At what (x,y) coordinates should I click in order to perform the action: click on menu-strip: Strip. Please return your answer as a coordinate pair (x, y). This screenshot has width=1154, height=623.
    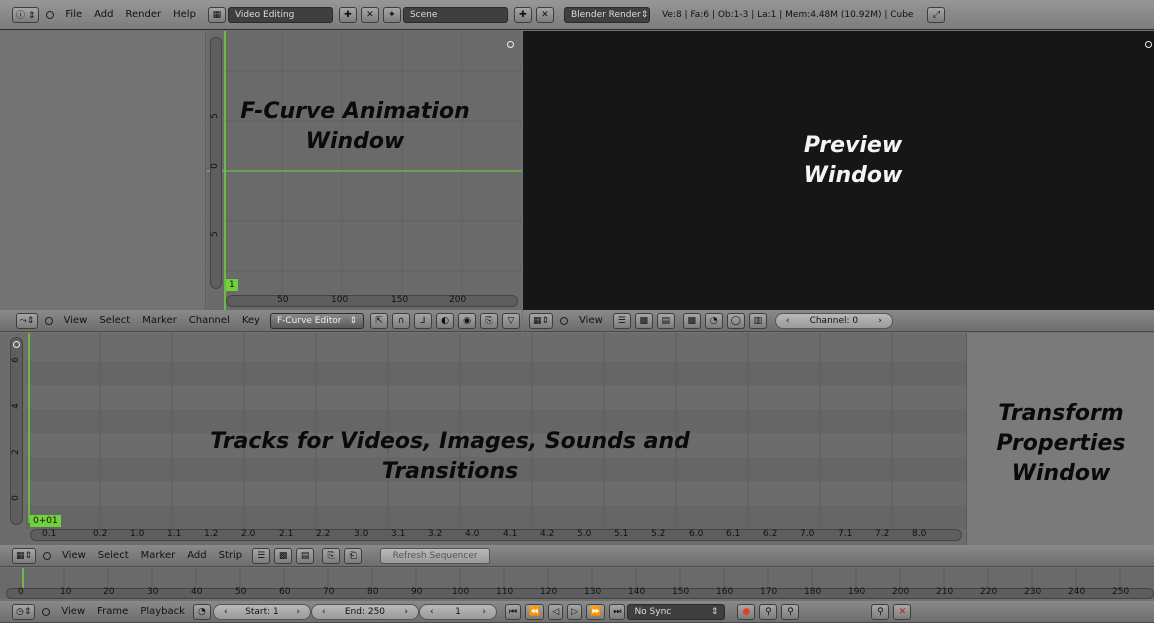
    Looking at the image, I should click on (231, 555).